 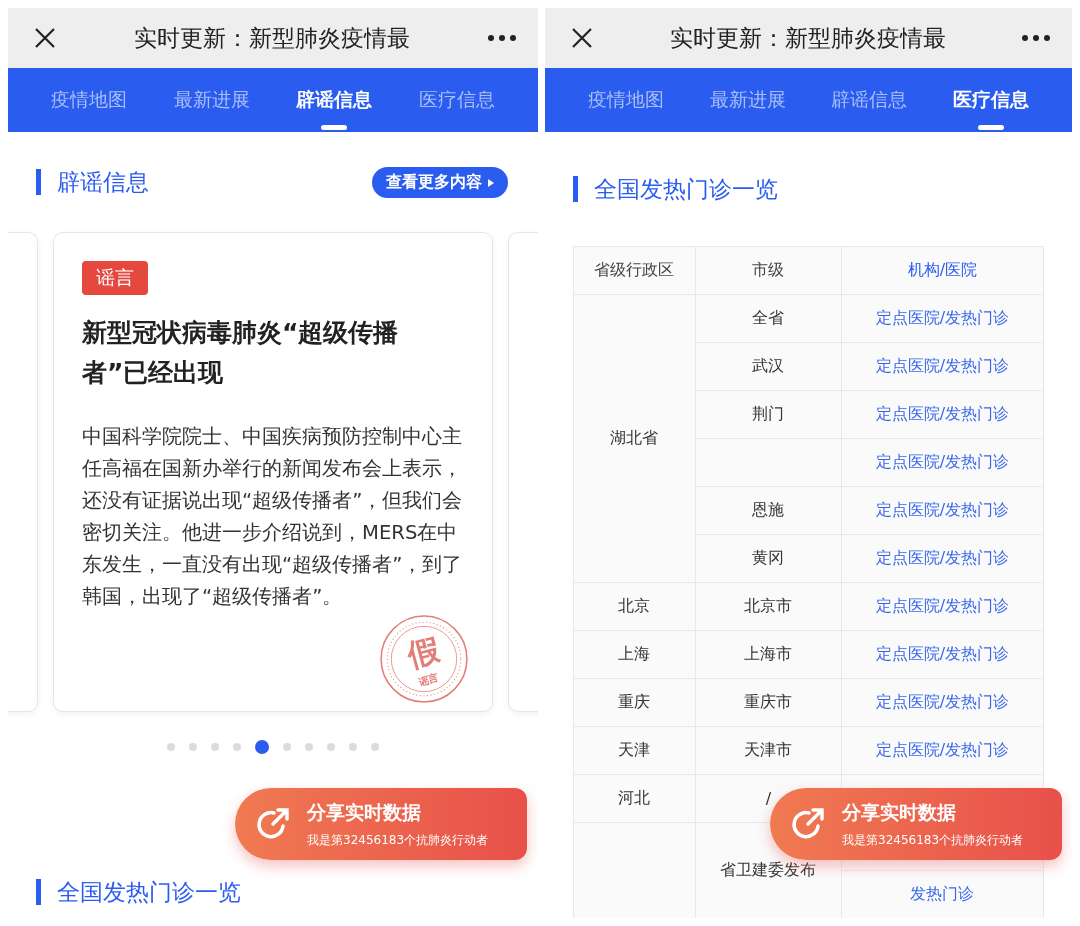 I want to click on city-cell: 北京市, so click(x=768, y=606).